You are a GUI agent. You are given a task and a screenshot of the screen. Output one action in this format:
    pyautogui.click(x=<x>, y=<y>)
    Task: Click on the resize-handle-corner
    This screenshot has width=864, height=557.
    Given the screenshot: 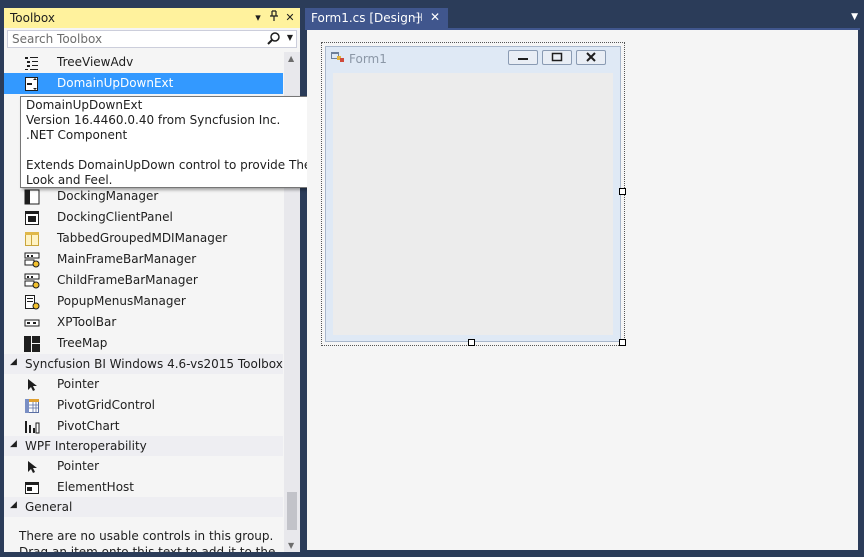 What is the action you would take?
    pyautogui.click(x=622, y=342)
    